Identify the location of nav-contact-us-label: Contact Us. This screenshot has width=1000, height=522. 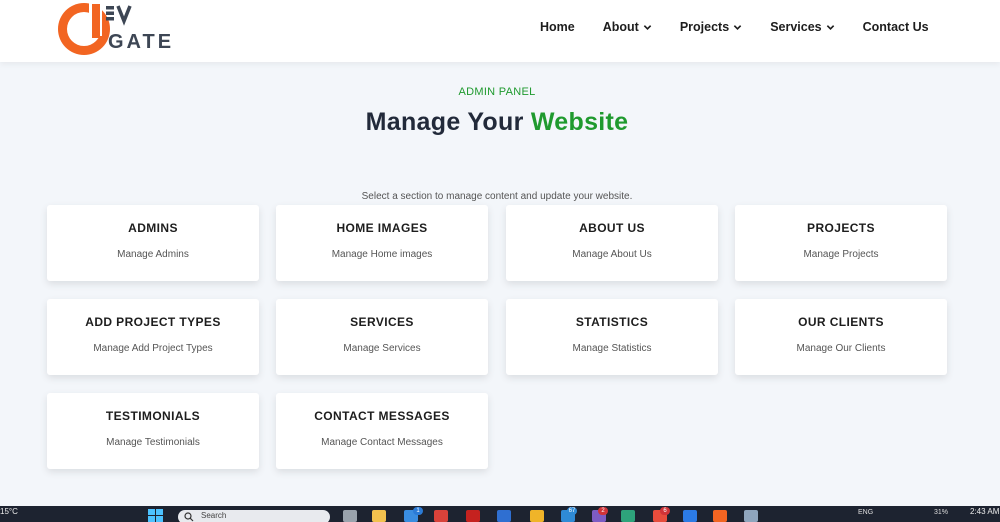
(895, 27).